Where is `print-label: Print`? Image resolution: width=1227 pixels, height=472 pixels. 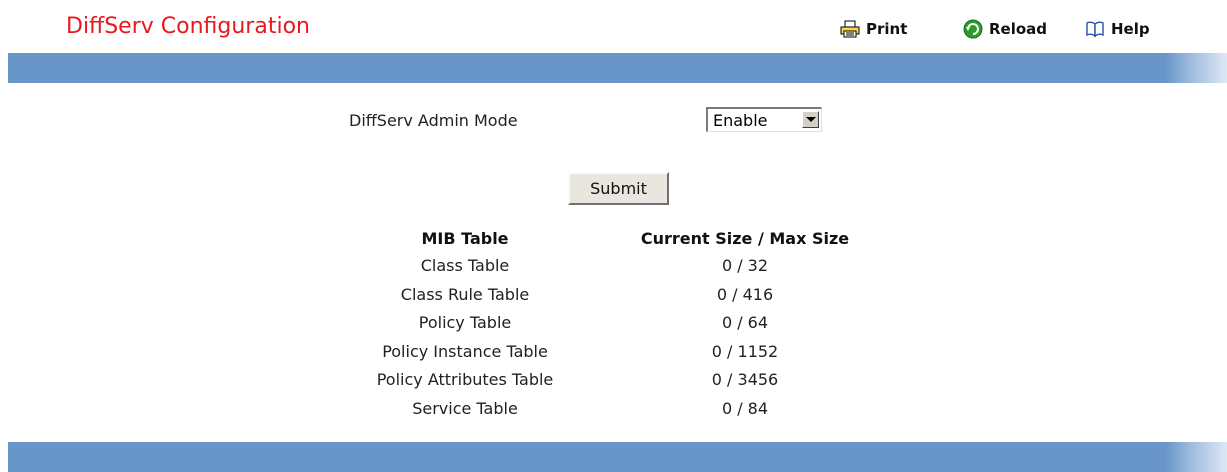
print-label: Print is located at coordinates (887, 29).